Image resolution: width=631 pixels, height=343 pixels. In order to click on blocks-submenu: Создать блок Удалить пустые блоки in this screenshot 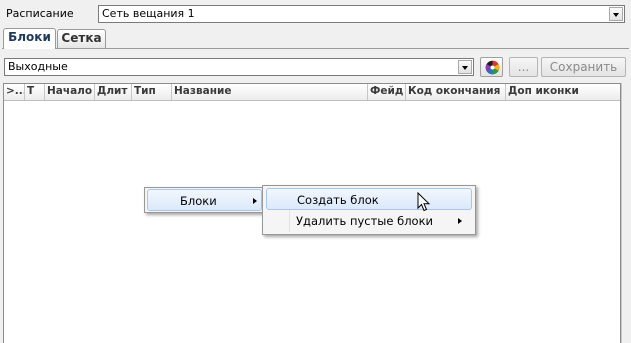, I will do `click(369, 210)`.